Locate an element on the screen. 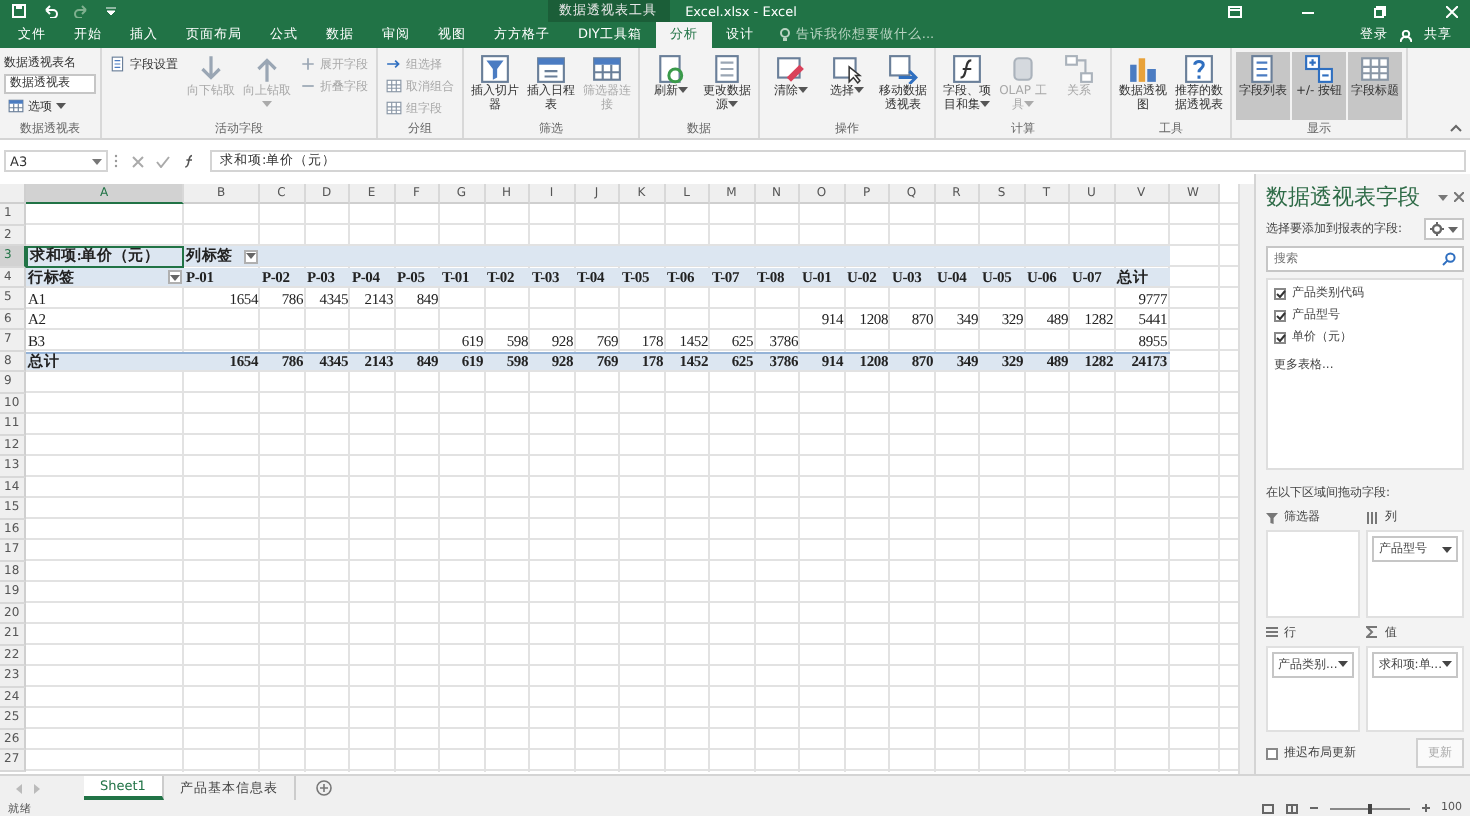  close-icon is located at coordinates (1459, 197).